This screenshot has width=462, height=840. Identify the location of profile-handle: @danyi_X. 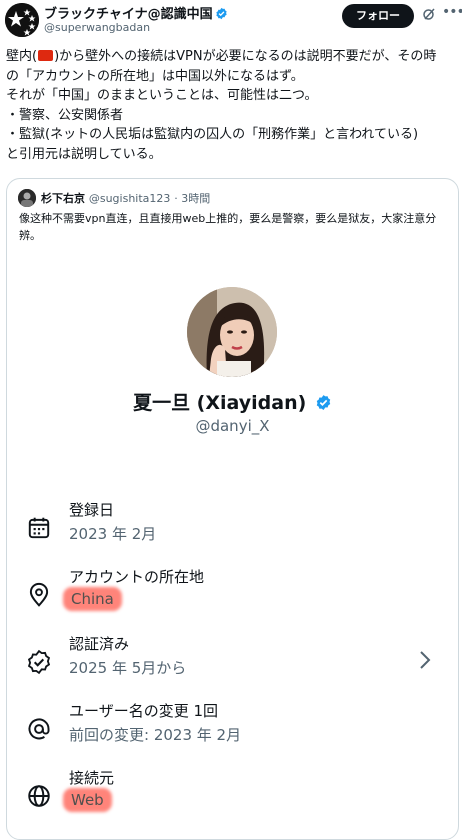
(232, 426).